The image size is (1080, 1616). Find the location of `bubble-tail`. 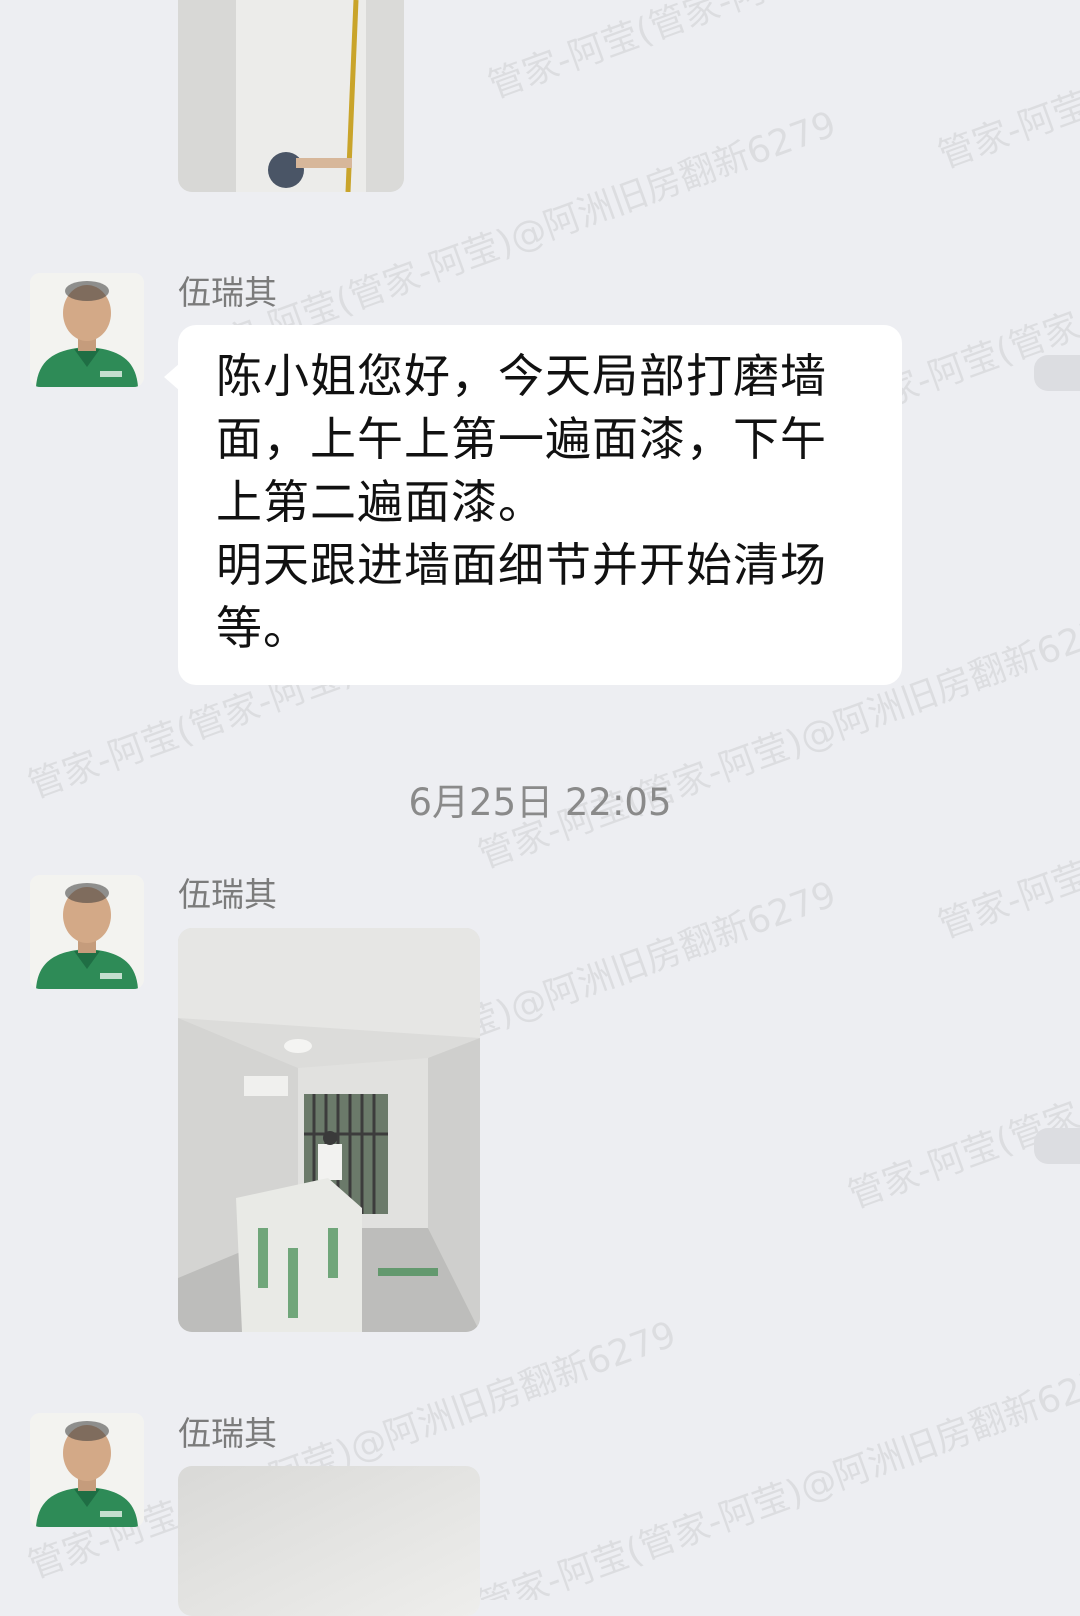

bubble-tail is located at coordinates (172, 377).